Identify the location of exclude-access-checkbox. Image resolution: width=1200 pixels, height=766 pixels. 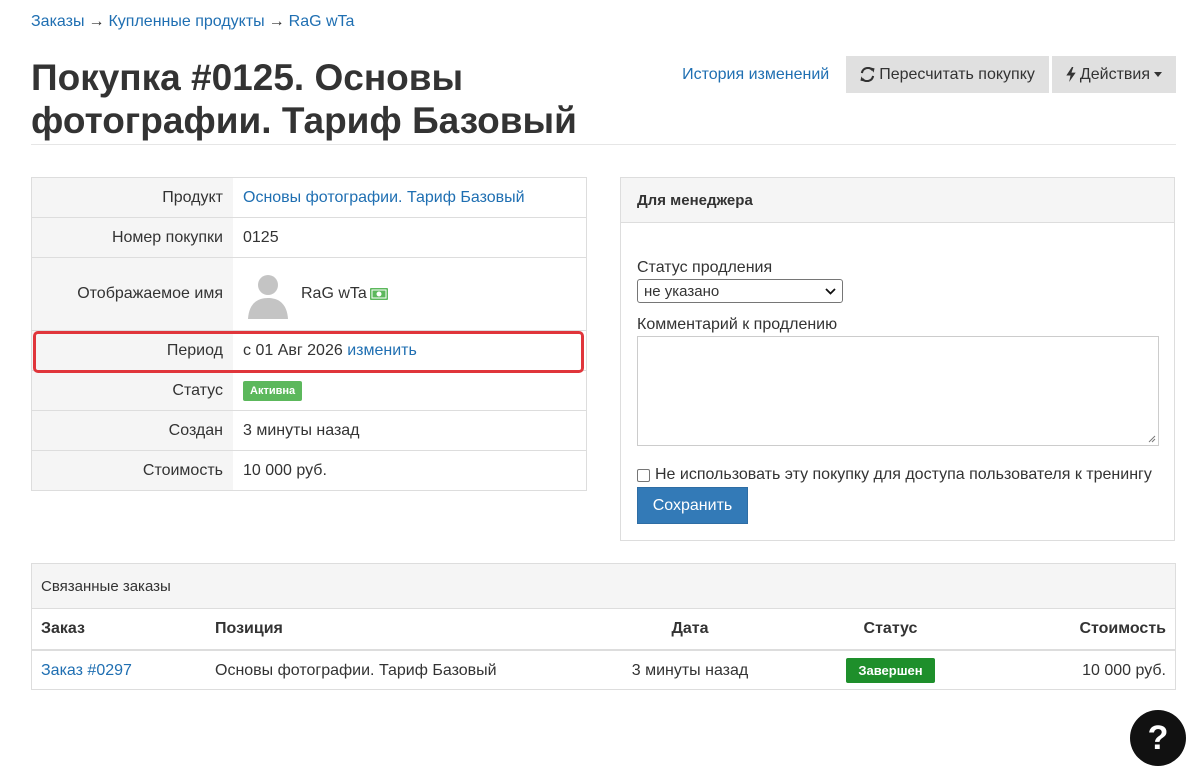
(643, 475).